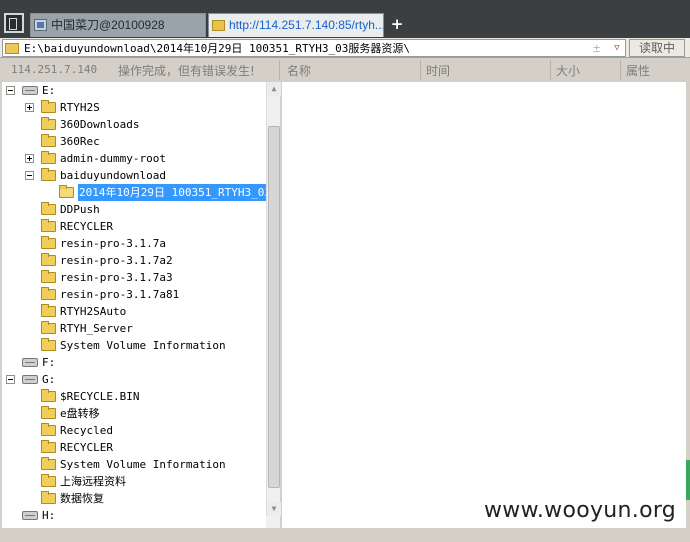 This screenshot has width=690, height=542. I want to click on scroll-up-icon: ▲, so click(274, 89).